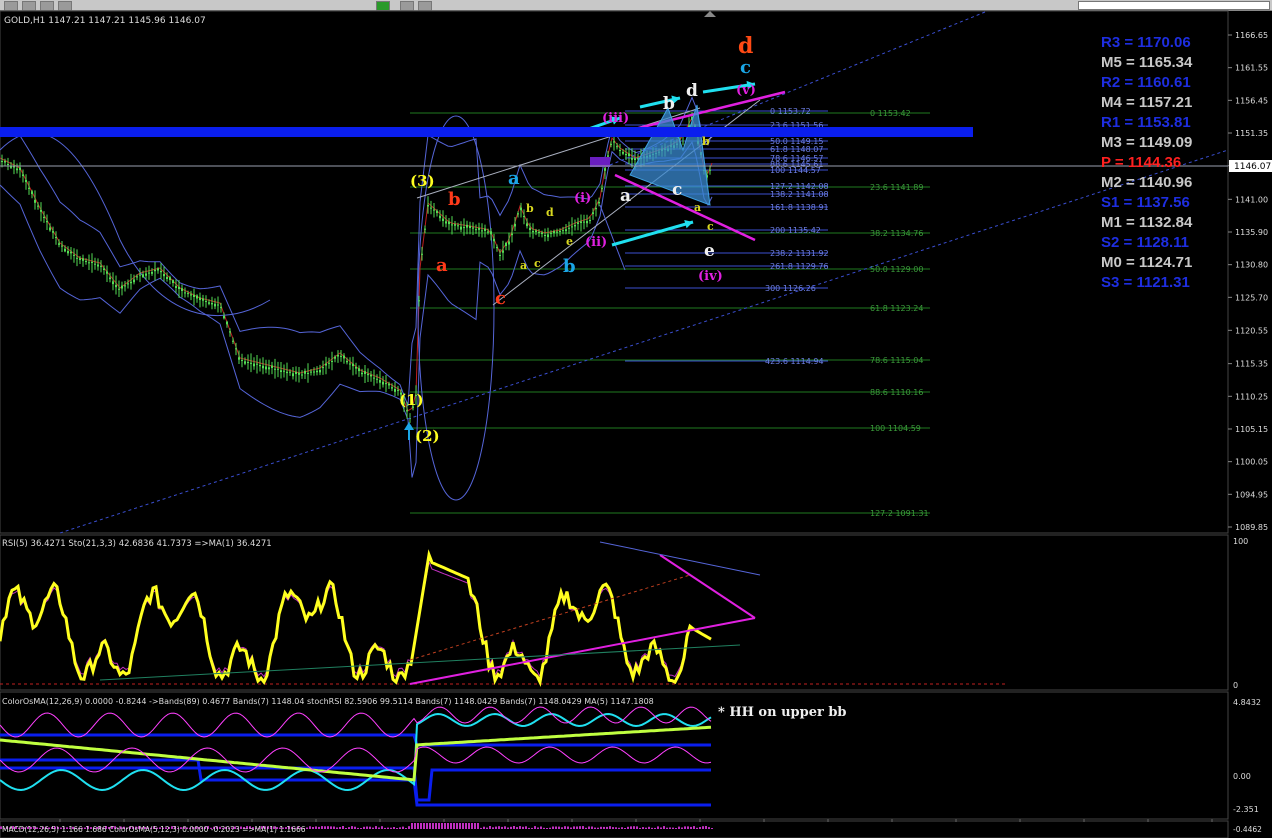 Image resolution: width=1272 pixels, height=838 pixels. What do you see at coordinates (615, 118) in the screenshot?
I see `wave-label-iii: (iii)` at bounding box center [615, 118].